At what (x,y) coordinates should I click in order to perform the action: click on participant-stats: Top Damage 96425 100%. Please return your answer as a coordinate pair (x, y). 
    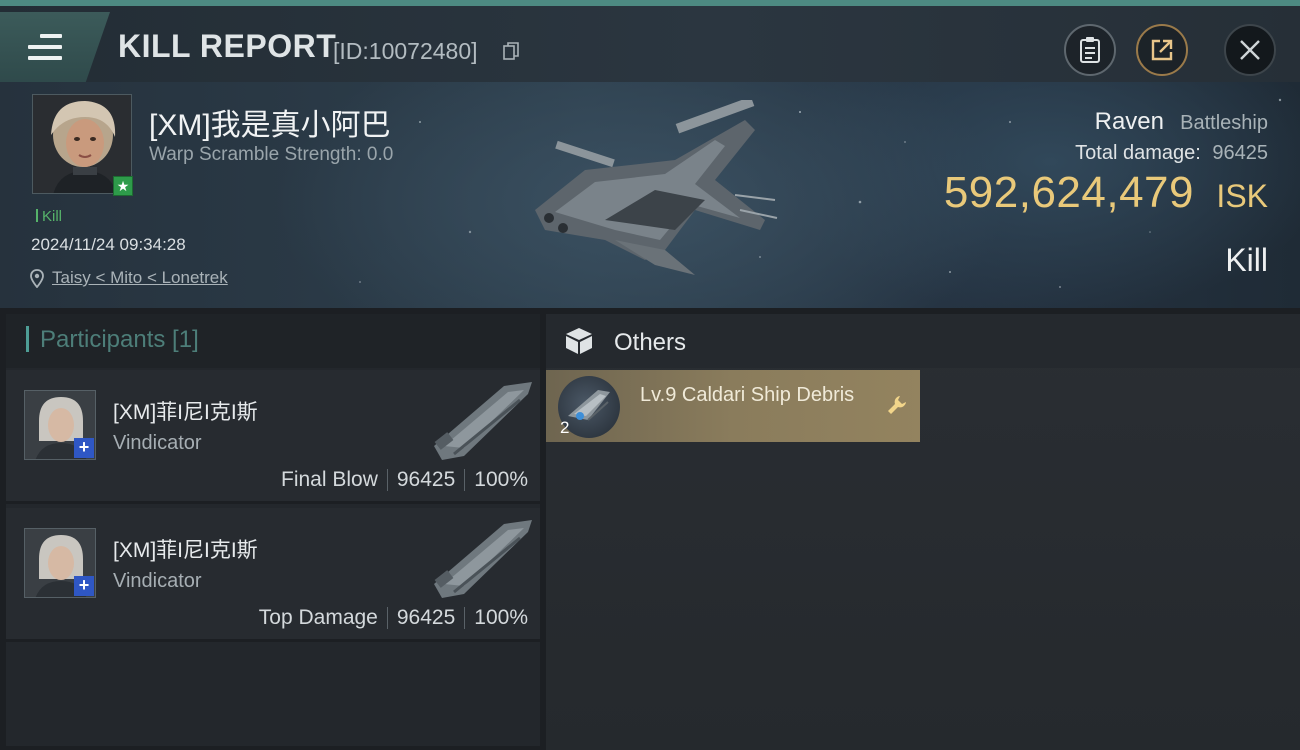
    Looking at the image, I should click on (393, 618).